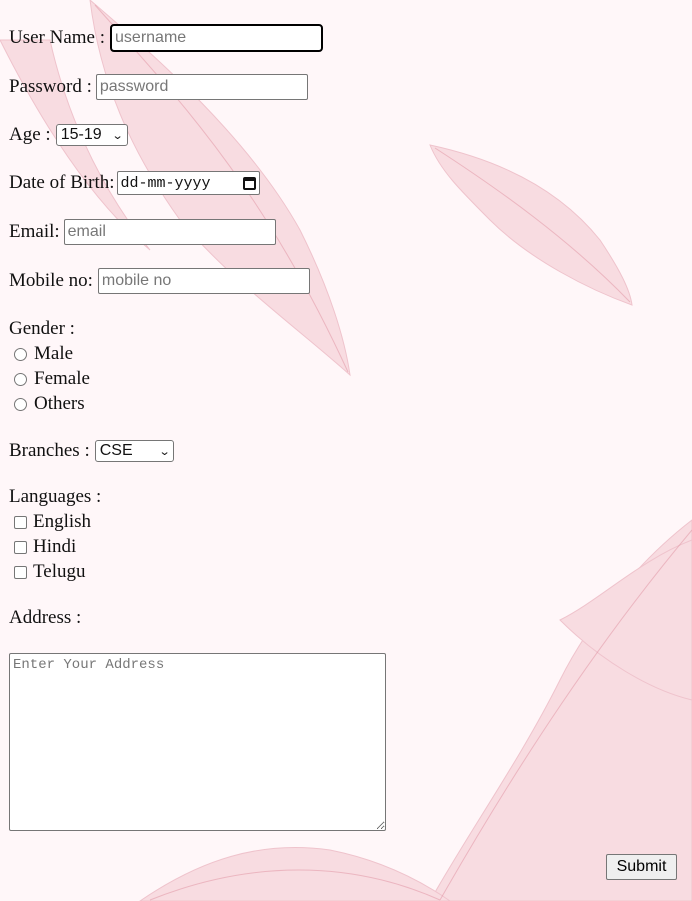 This screenshot has height=901, width=692. I want to click on age-row: Age : 15-19 ⌄, so click(68, 135).